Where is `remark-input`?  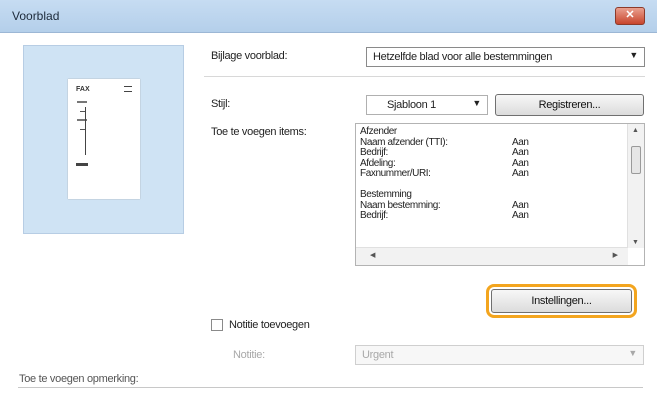
remark-input is located at coordinates (330, 397).